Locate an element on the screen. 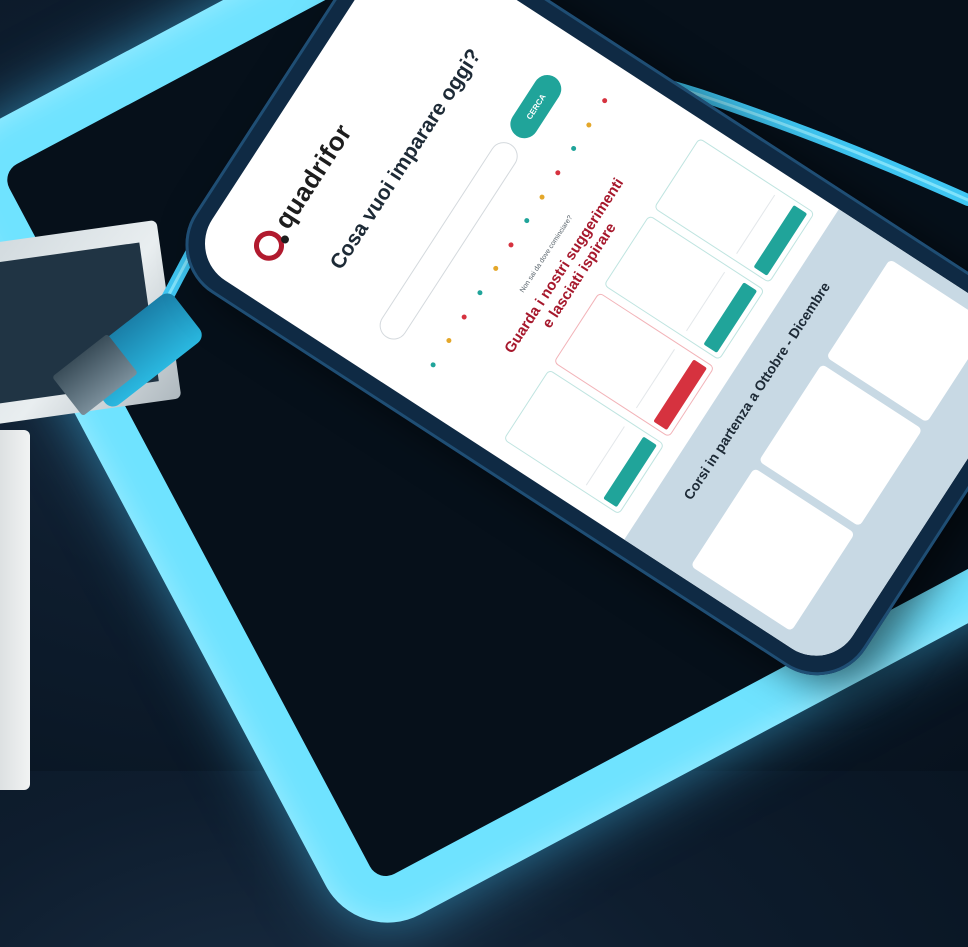 The width and height of the screenshot is (968, 947). logo-mark-icon is located at coordinates (268, 245).